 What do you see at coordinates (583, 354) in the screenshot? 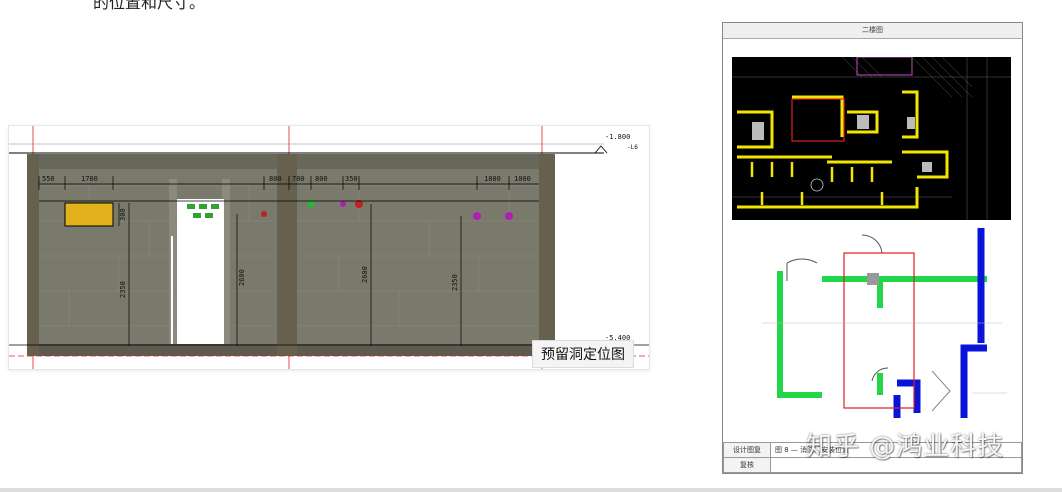
I see `image-caption: 预留洞定位图` at bounding box center [583, 354].